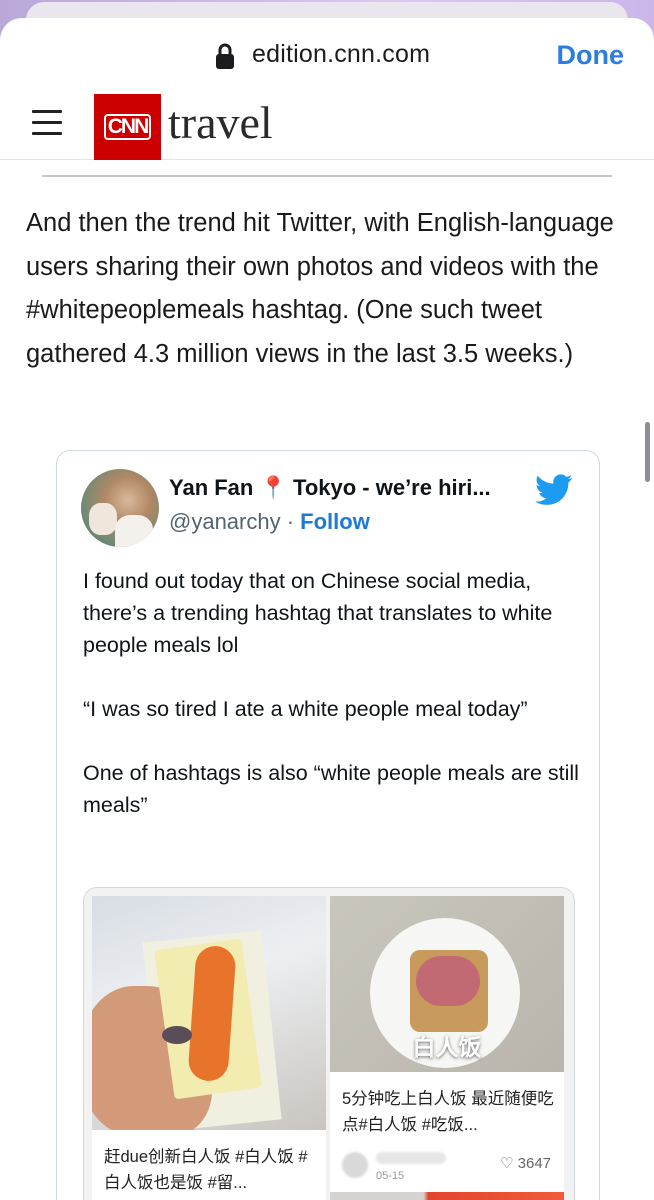 Image resolution: width=654 pixels, height=1200 pixels. Describe the element at coordinates (327, 176) in the screenshot. I see `divider` at that location.